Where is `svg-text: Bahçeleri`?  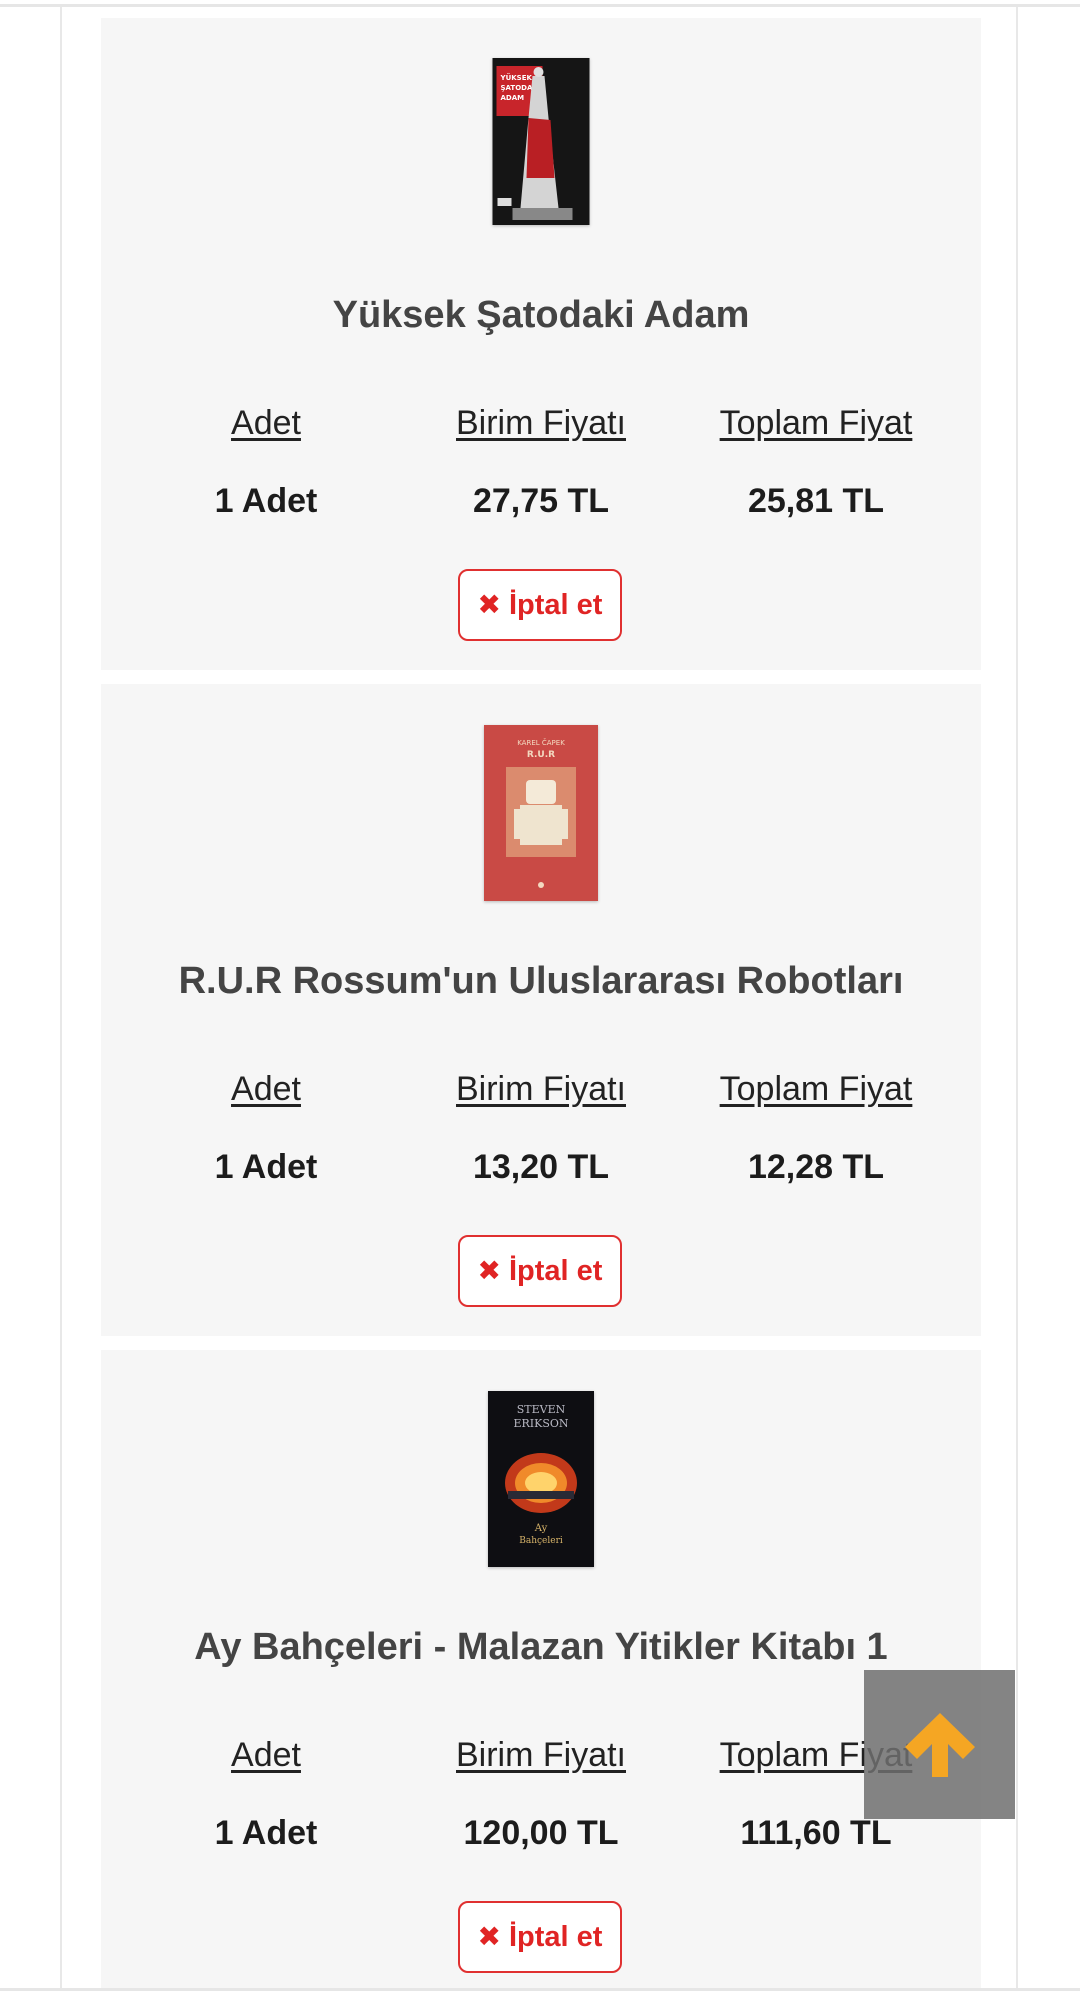 svg-text: Bahçeleri is located at coordinates (541, 1541).